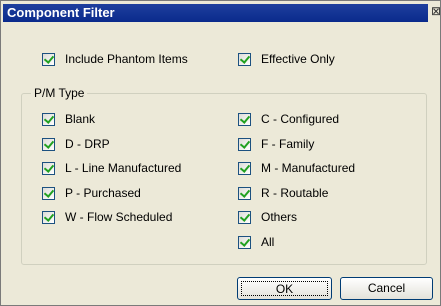 This screenshot has width=441, height=306. What do you see at coordinates (386, 288) in the screenshot?
I see `cancel-button: Cancel` at bounding box center [386, 288].